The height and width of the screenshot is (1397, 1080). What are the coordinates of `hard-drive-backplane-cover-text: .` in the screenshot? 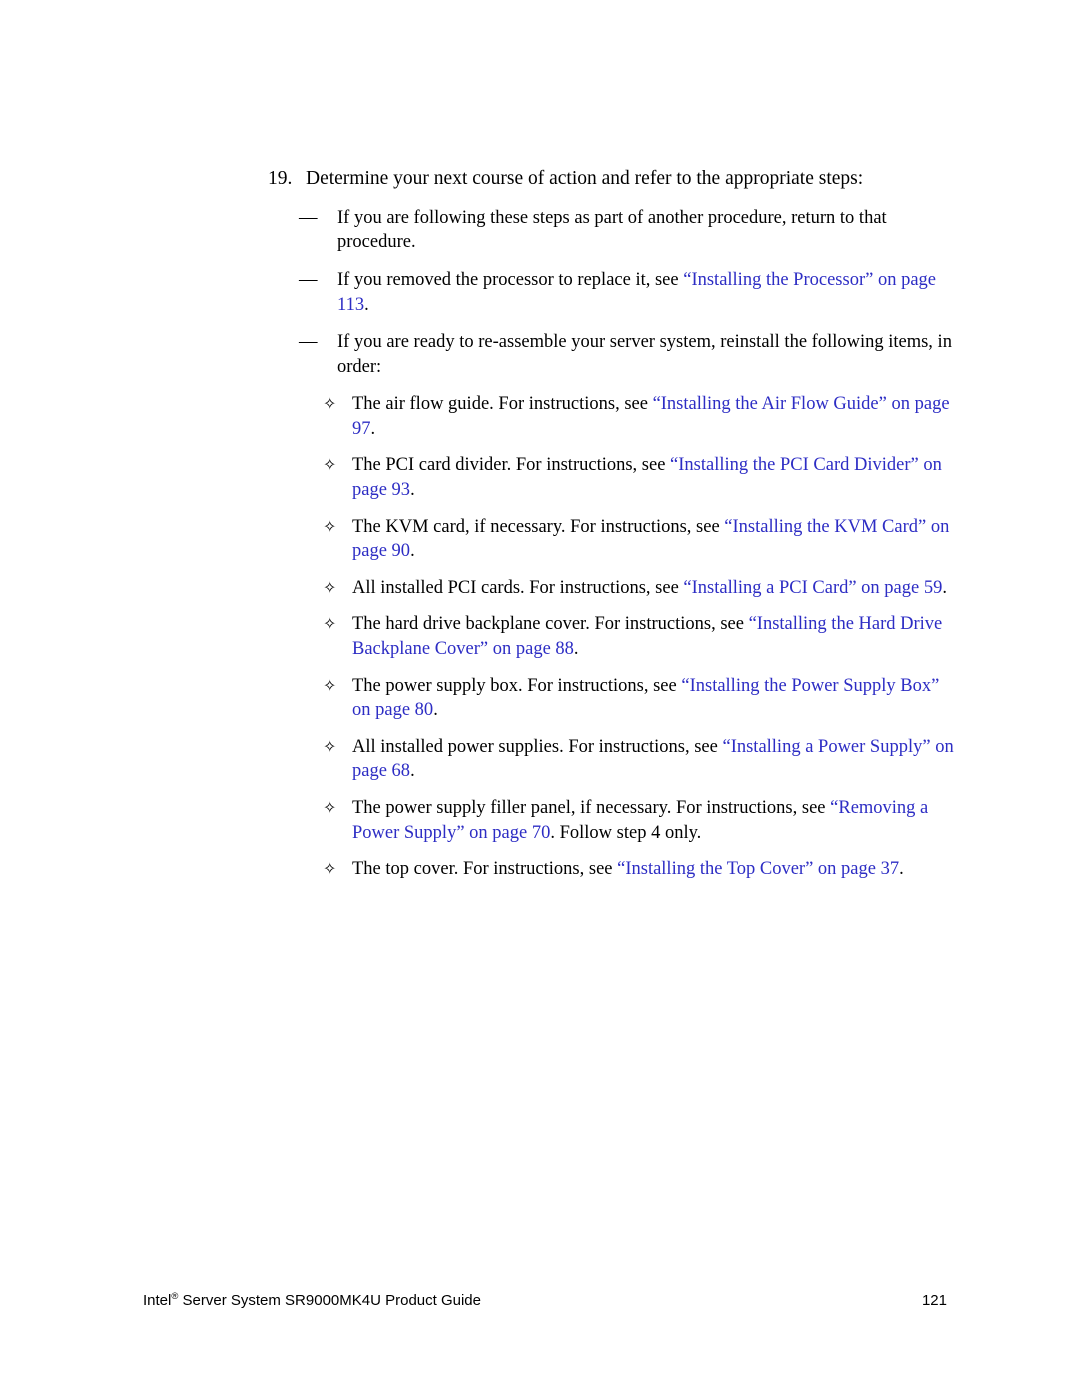 It's located at (576, 649).